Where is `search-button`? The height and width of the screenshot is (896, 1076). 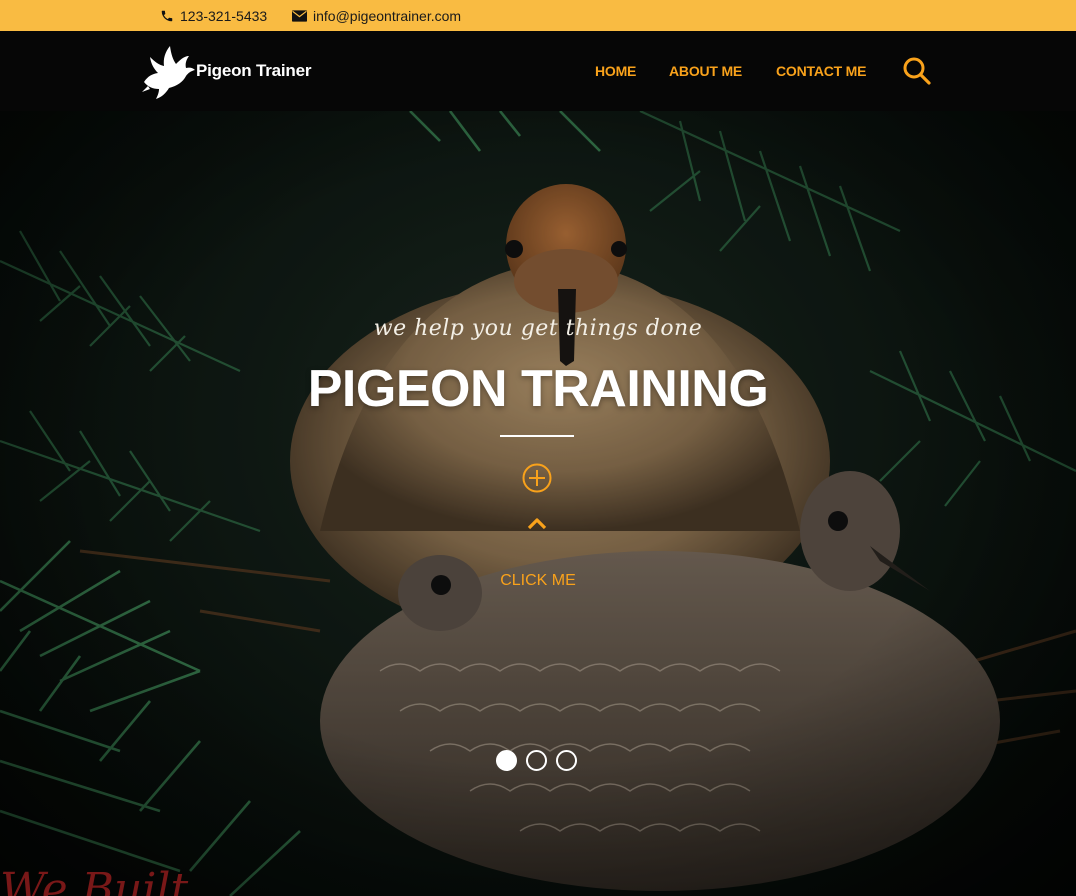
search-button is located at coordinates (917, 71).